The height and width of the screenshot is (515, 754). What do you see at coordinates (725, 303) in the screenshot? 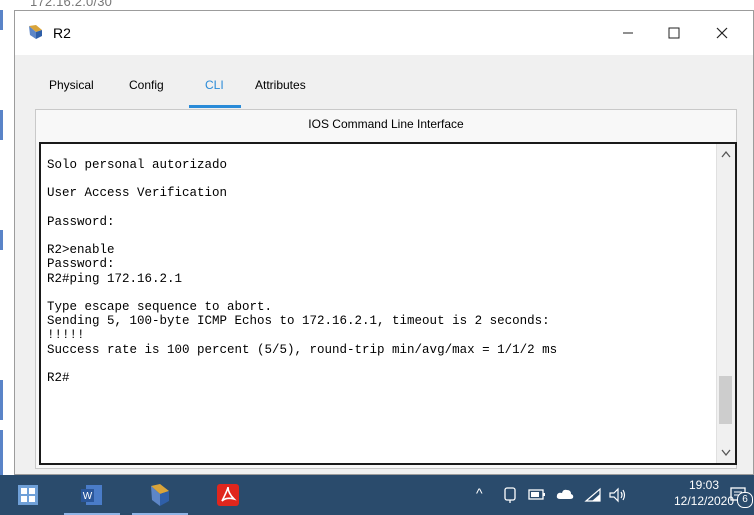
I see `terminal-scrollbar` at bounding box center [725, 303].